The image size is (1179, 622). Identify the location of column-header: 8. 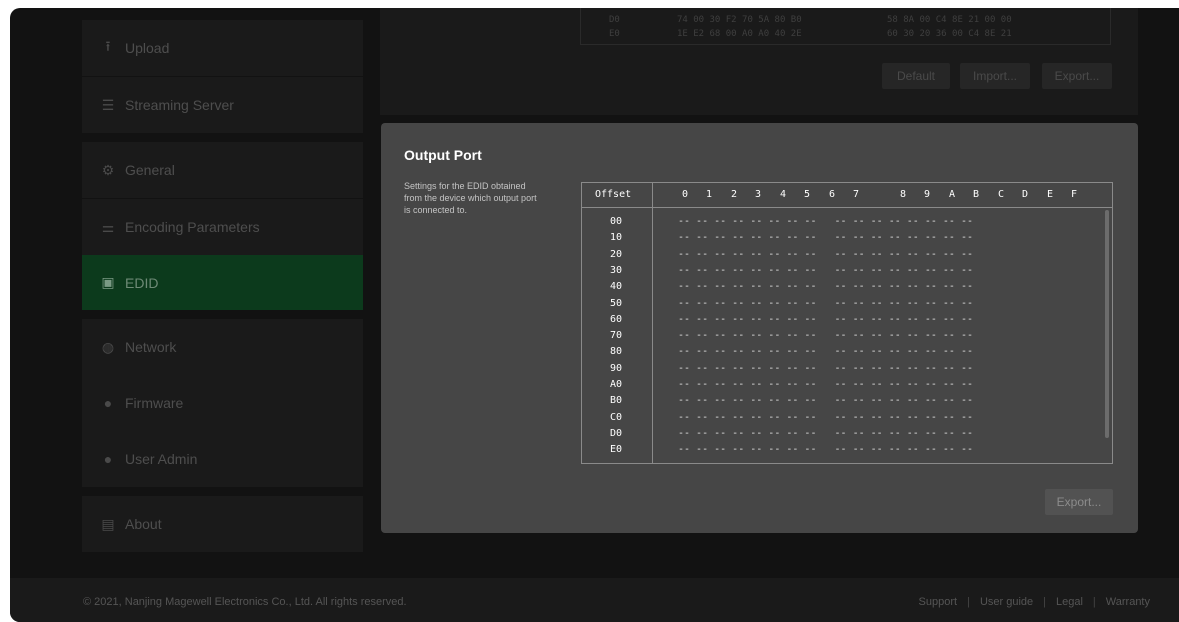
(903, 194).